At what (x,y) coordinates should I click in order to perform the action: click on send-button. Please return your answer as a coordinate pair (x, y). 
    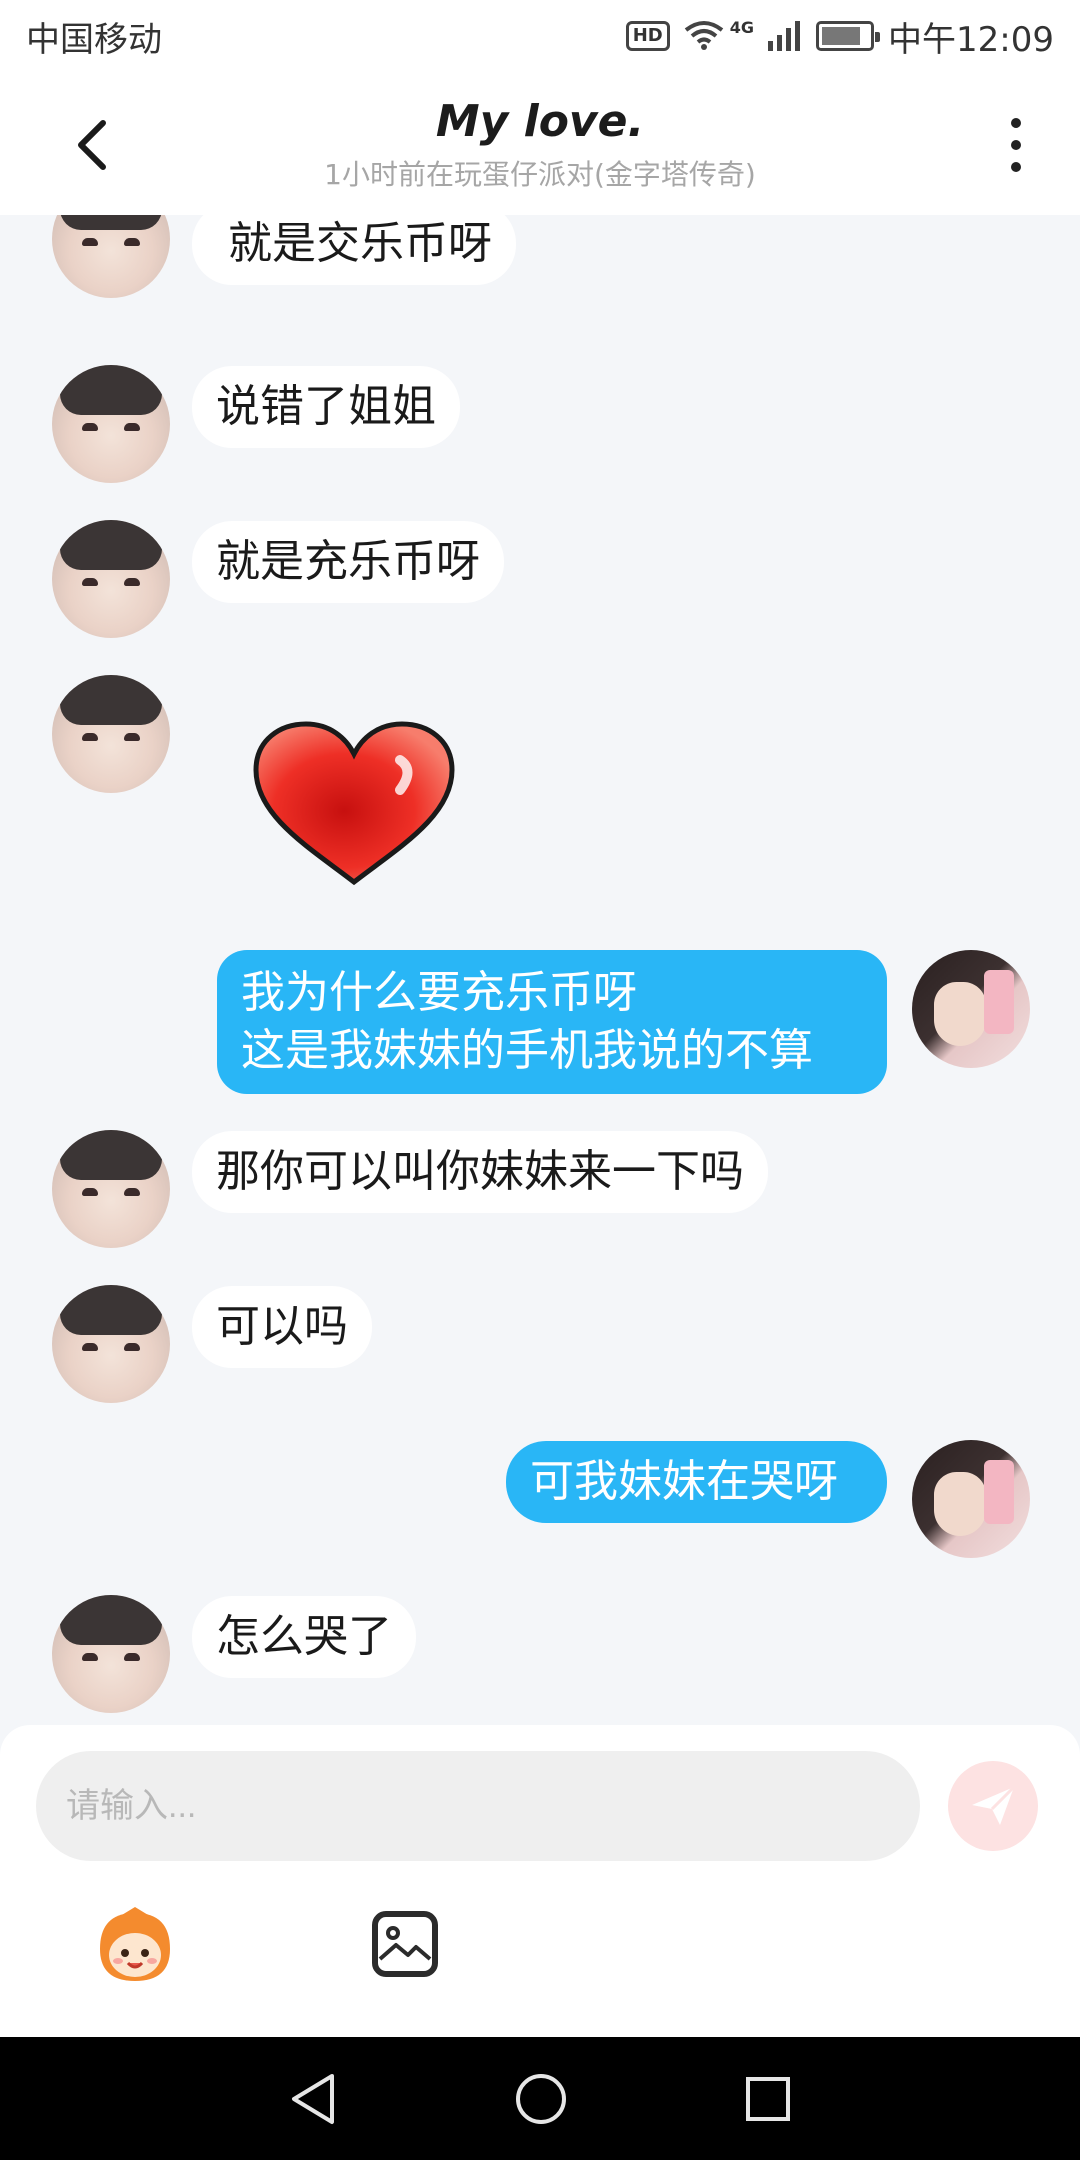
    Looking at the image, I should click on (993, 1806).